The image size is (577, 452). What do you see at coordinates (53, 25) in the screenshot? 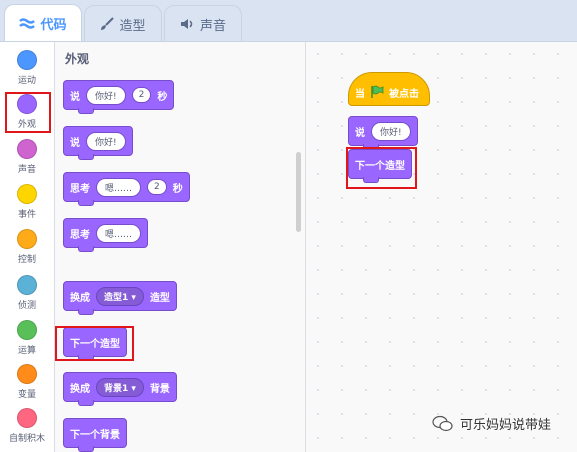
I see `tab-code-label: 代码` at bounding box center [53, 25].